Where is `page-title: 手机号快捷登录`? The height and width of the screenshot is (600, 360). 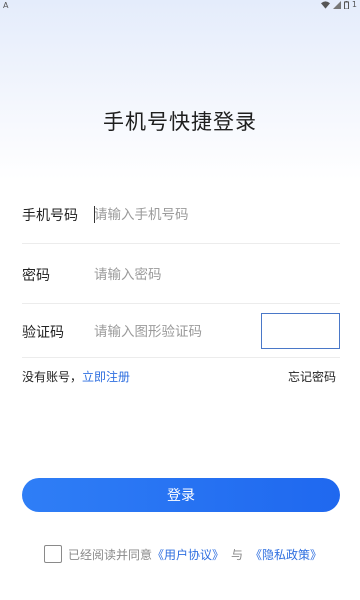
page-title: 手机号快捷登录 is located at coordinates (180, 122).